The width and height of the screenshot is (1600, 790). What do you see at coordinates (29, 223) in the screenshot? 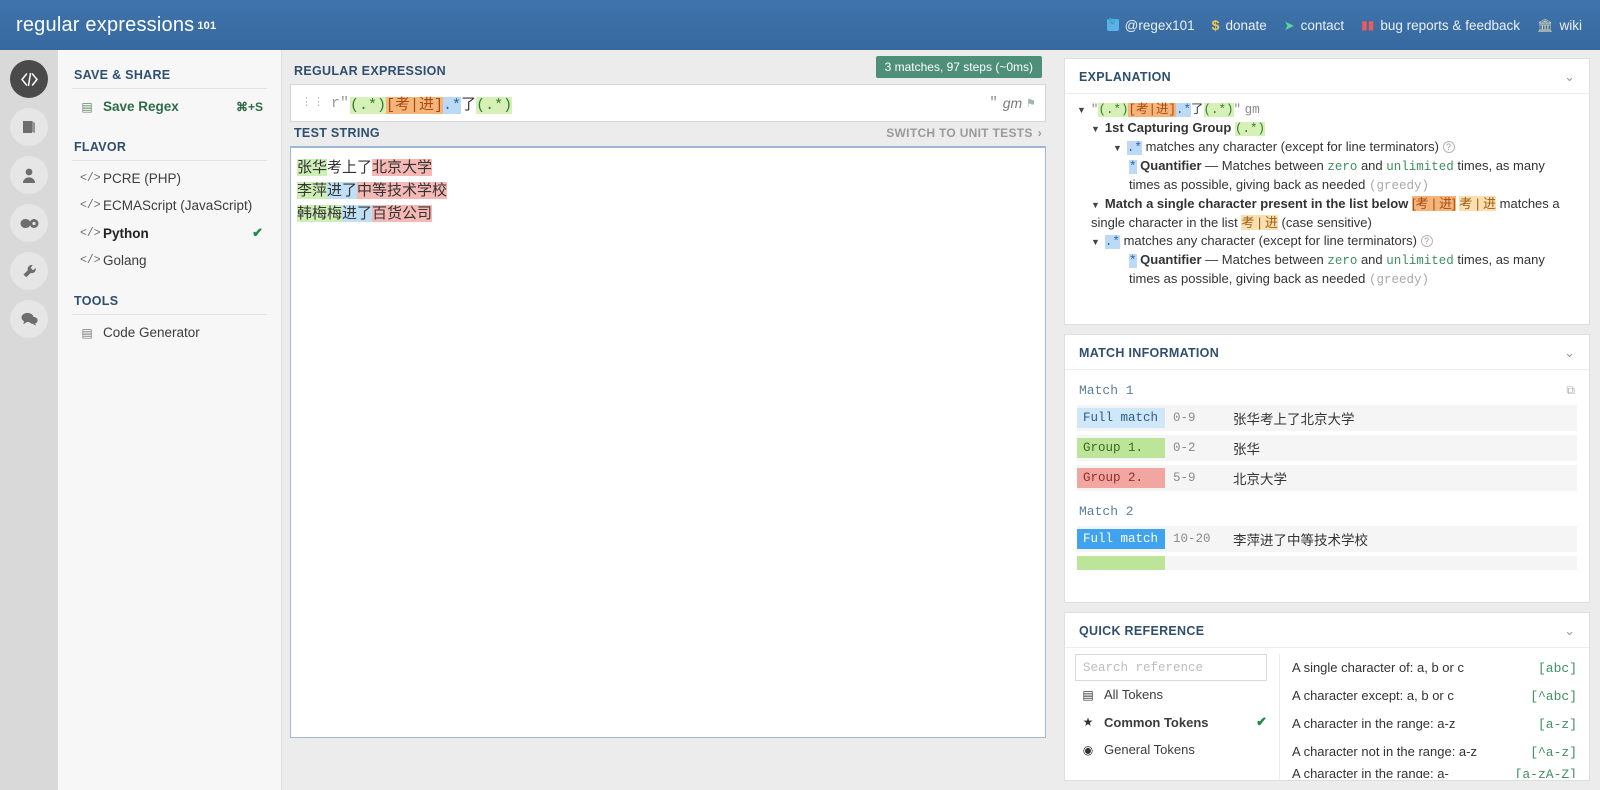
I see `rail-item-sponsor` at bounding box center [29, 223].